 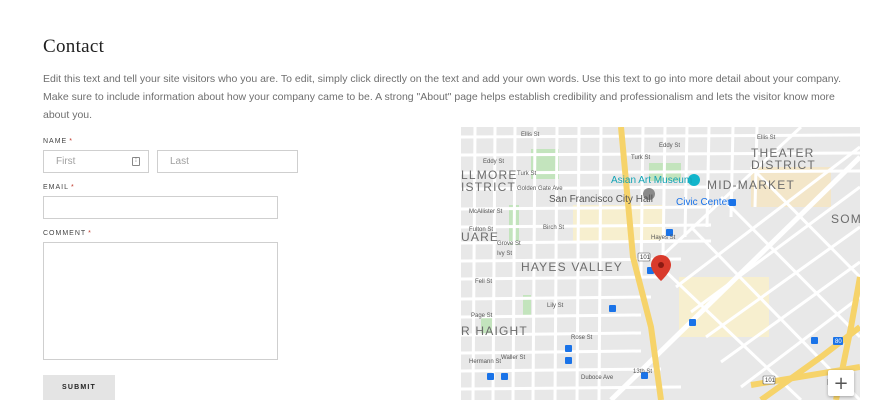 I want to click on district-label-som: SOM, so click(x=845, y=219).